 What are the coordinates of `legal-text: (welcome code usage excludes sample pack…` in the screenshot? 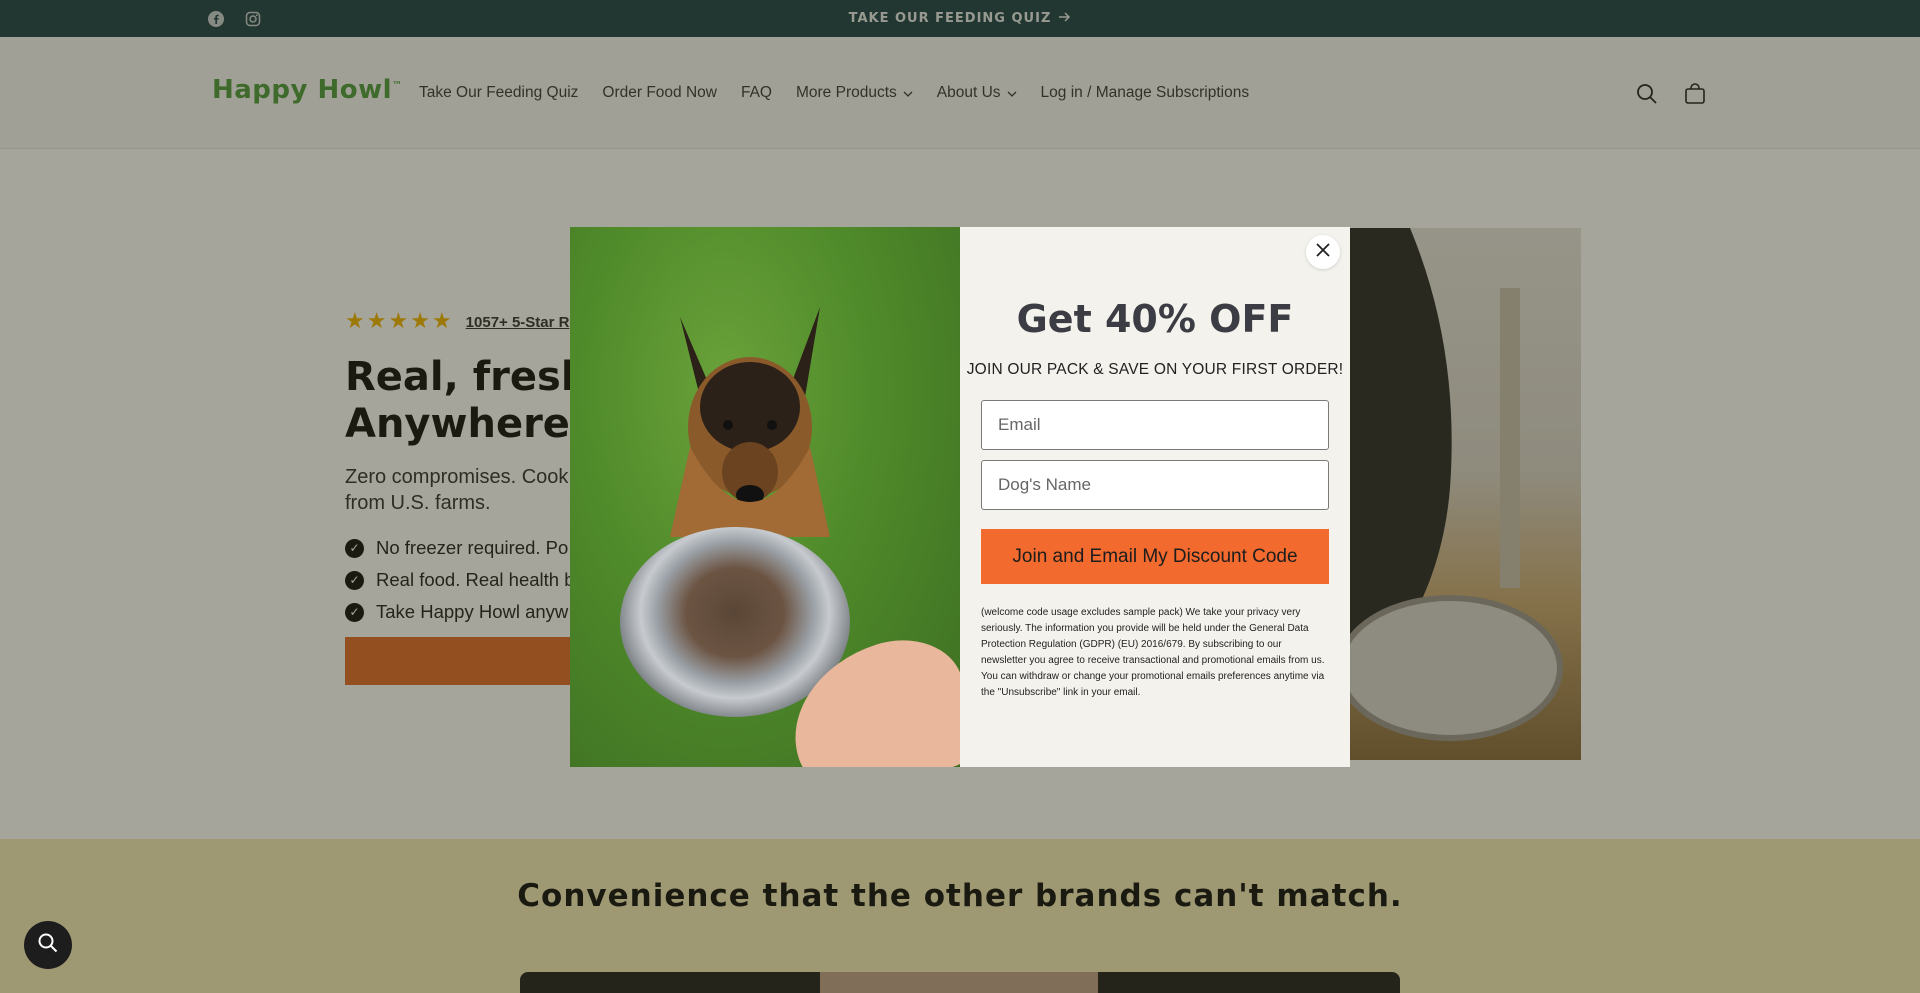 It's located at (1153, 652).